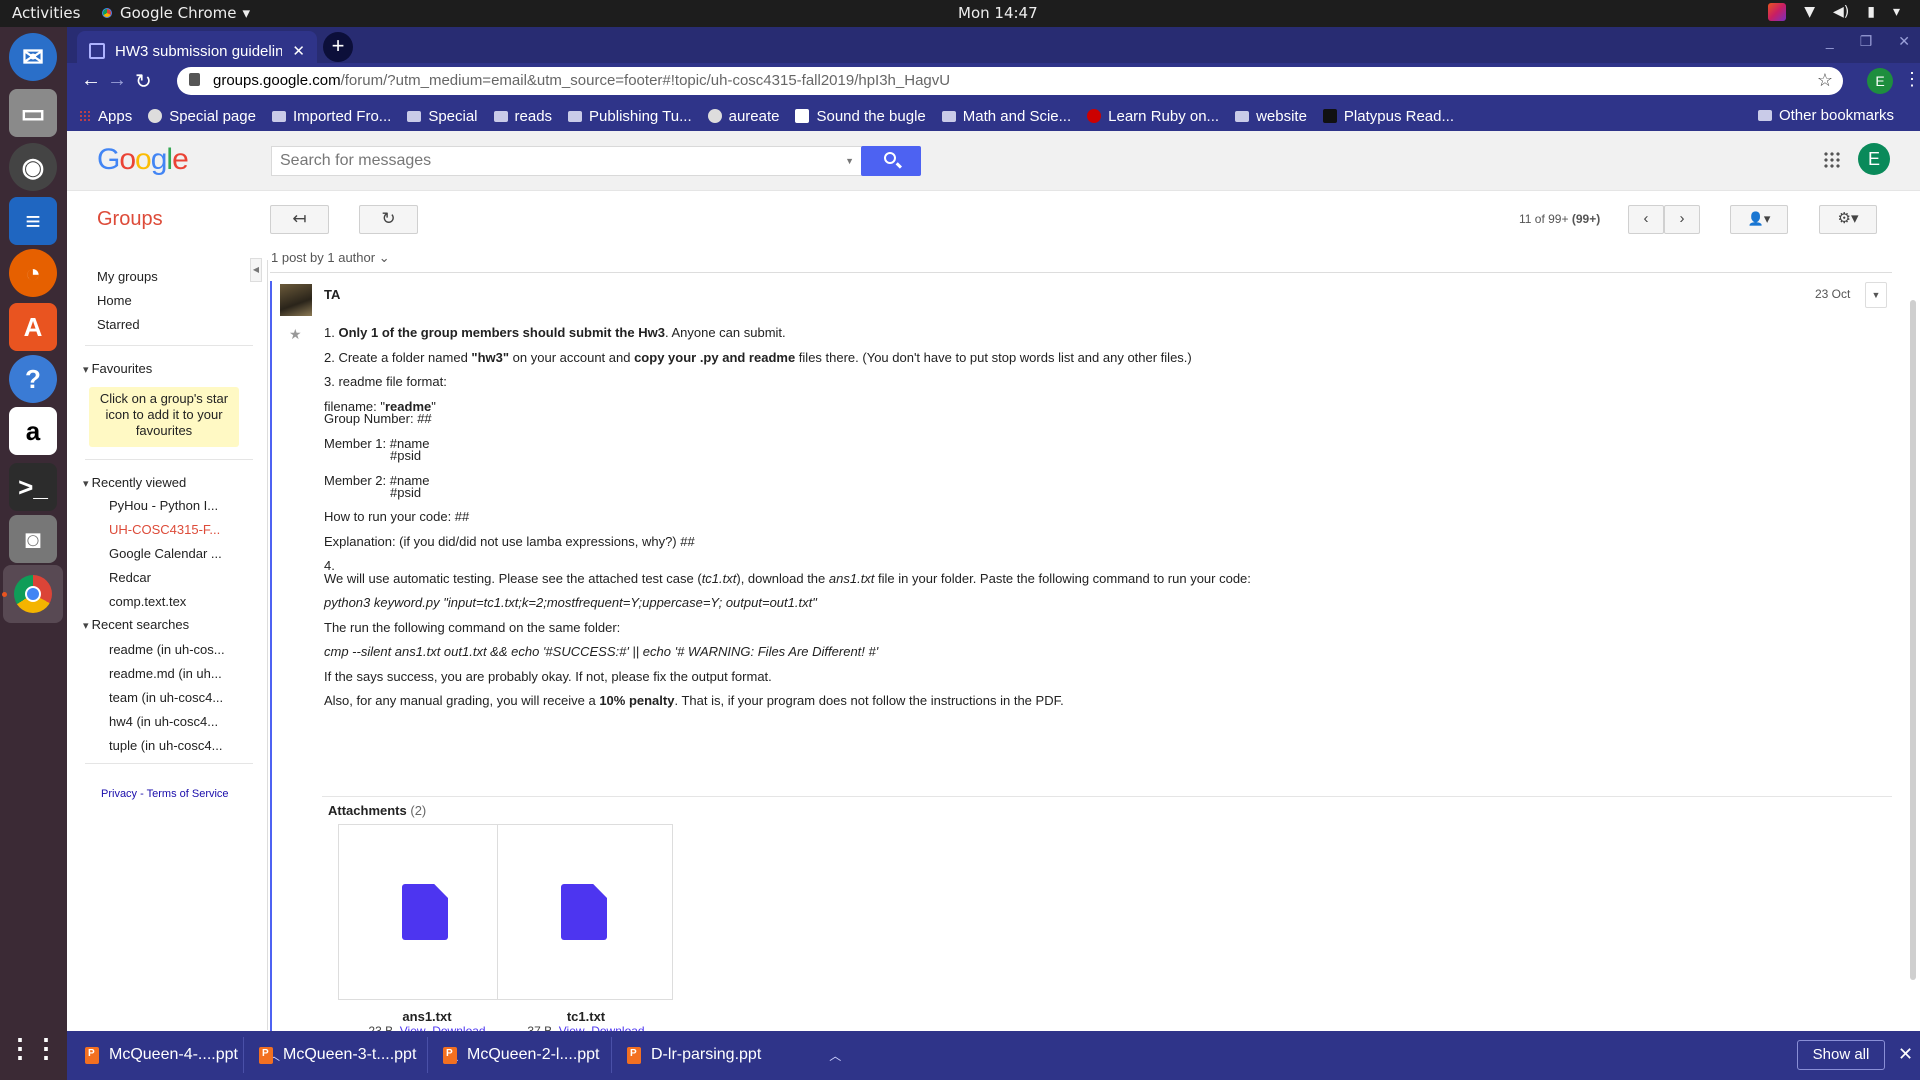 The image size is (1920, 1080). What do you see at coordinates (330, 258) in the screenshot?
I see `posts-by-summary: 1 post by 1 author ⌄` at bounding box center [330, 258].